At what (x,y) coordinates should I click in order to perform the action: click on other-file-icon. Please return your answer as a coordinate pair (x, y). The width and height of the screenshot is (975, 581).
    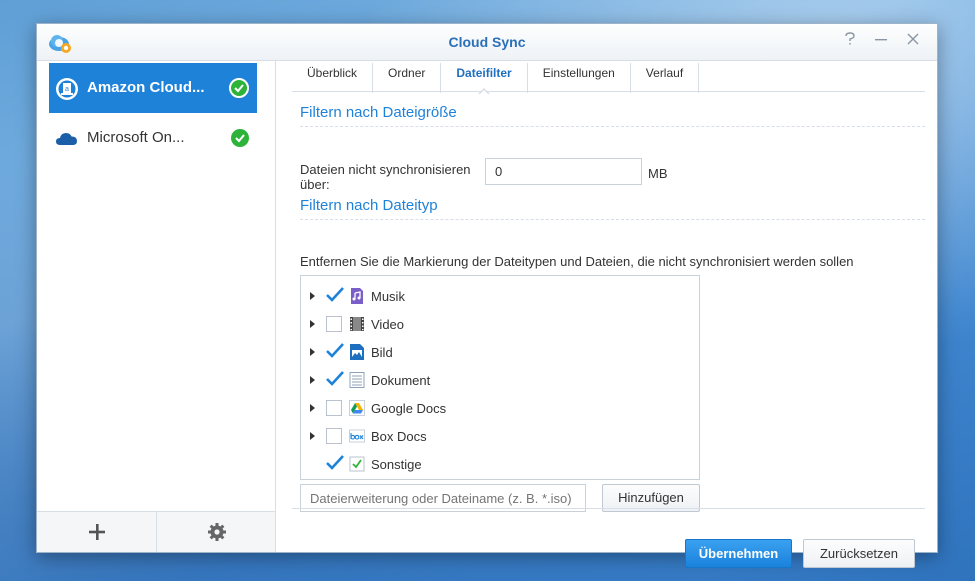
    Looking at the image, I should click on (357, 464).